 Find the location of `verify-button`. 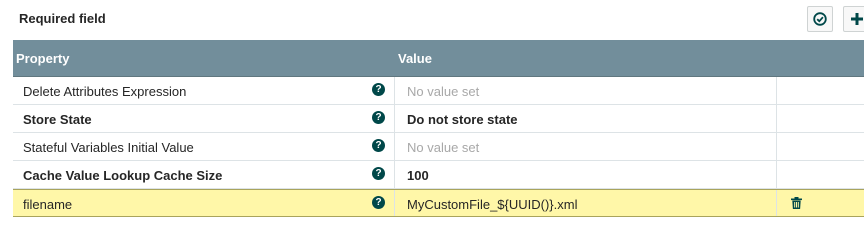

verify-button is located at coordinates (820, 19).